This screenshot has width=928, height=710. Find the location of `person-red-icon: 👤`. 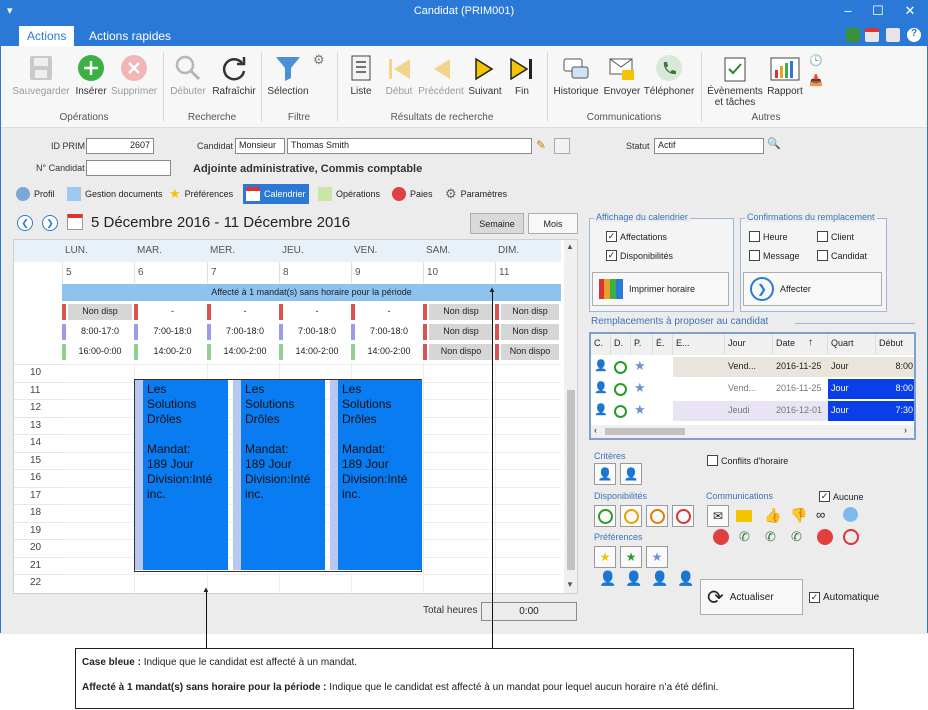

person-red-icon: 👤 is located at coordinates (685, 578).